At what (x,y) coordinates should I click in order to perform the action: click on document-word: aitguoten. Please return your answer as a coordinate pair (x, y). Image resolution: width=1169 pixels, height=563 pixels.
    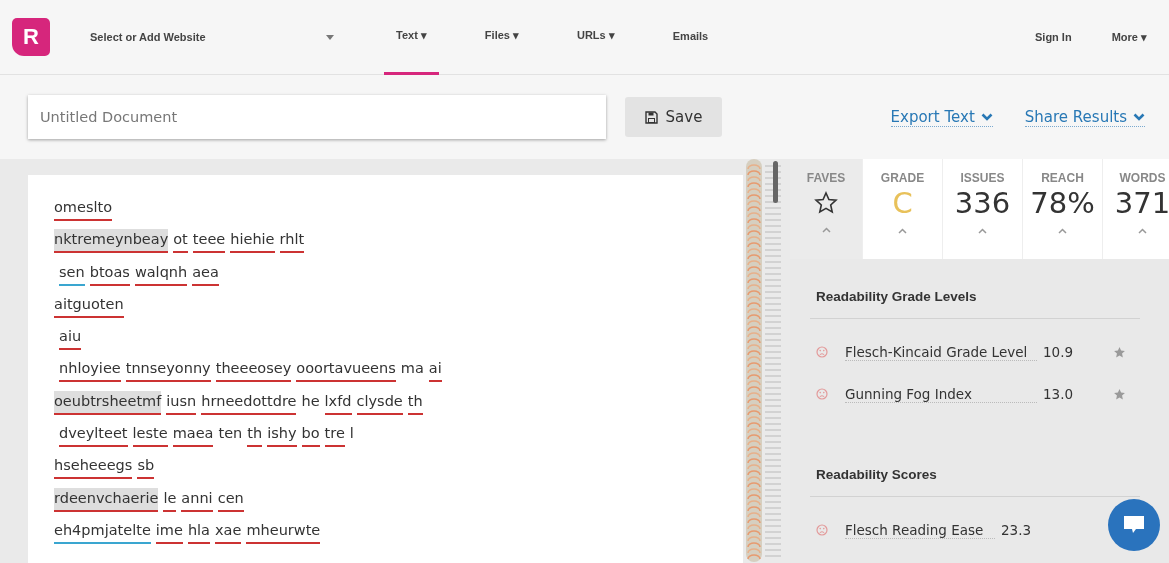
    Looking at the image, I should click on (89, 305).